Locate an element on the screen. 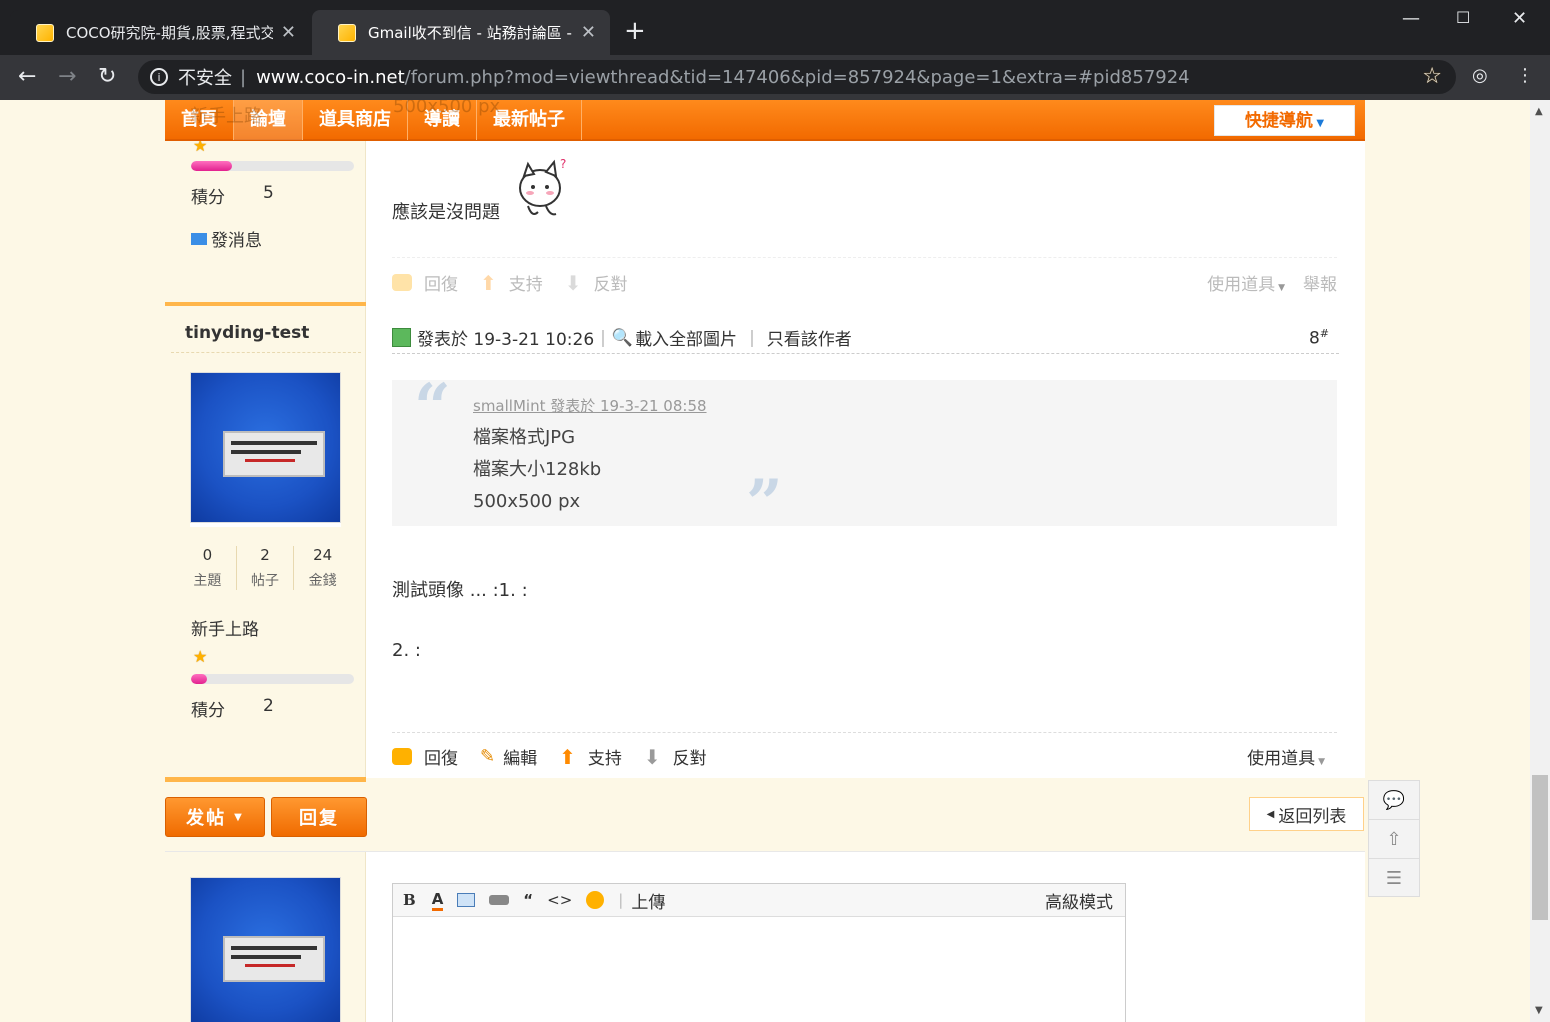  send-message-link: 發消息 is located at coordinates (226, 238).